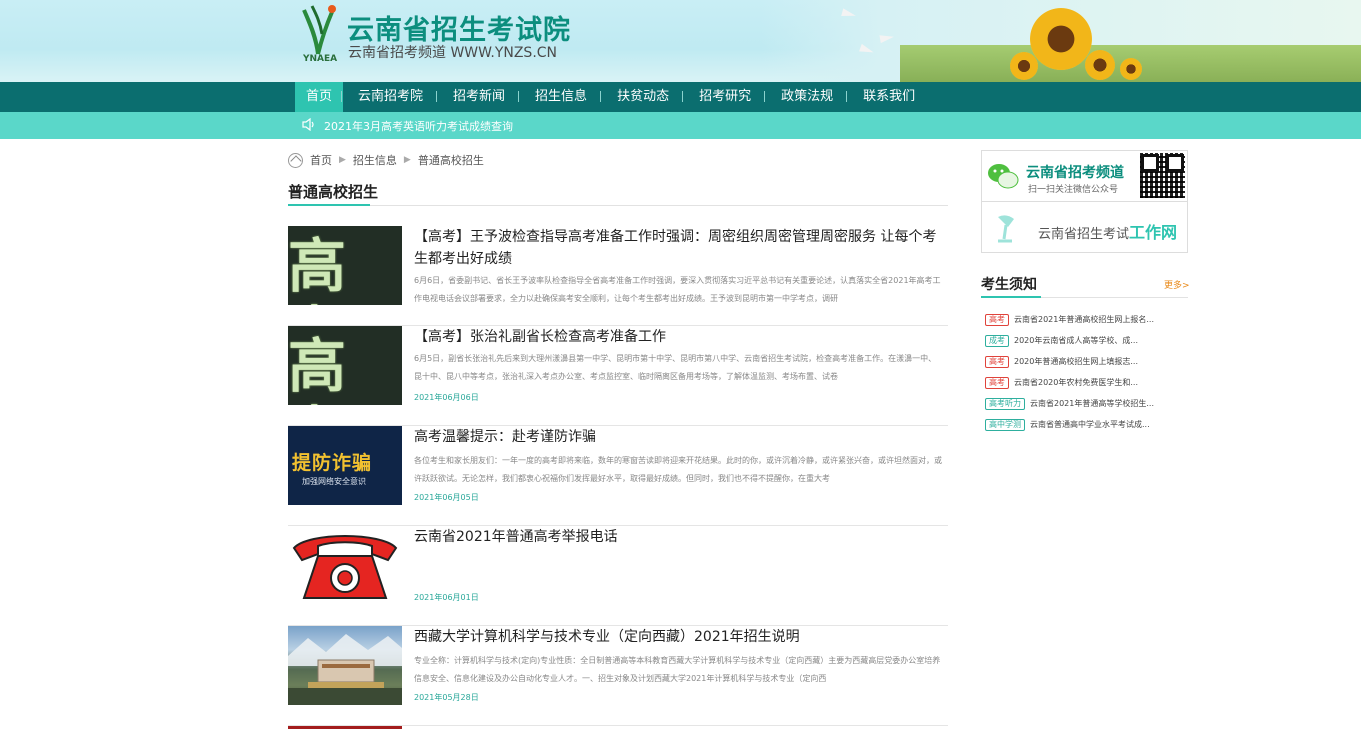  I want to click on notes-more-link: 更多>, so click(1177, 284).